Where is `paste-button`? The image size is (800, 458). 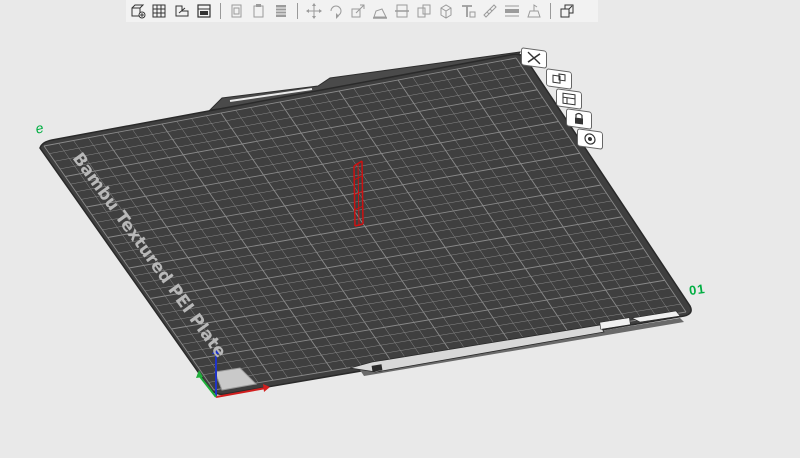 paste-button is located at coordinates (258, 11).